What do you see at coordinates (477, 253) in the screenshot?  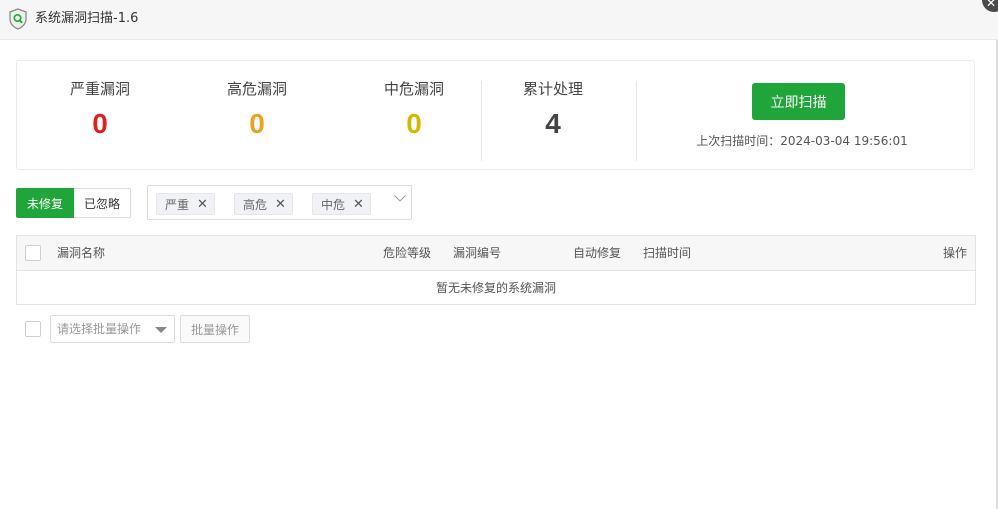 I see `col-number: 漏洞编号` at bounding box center [477, 253].